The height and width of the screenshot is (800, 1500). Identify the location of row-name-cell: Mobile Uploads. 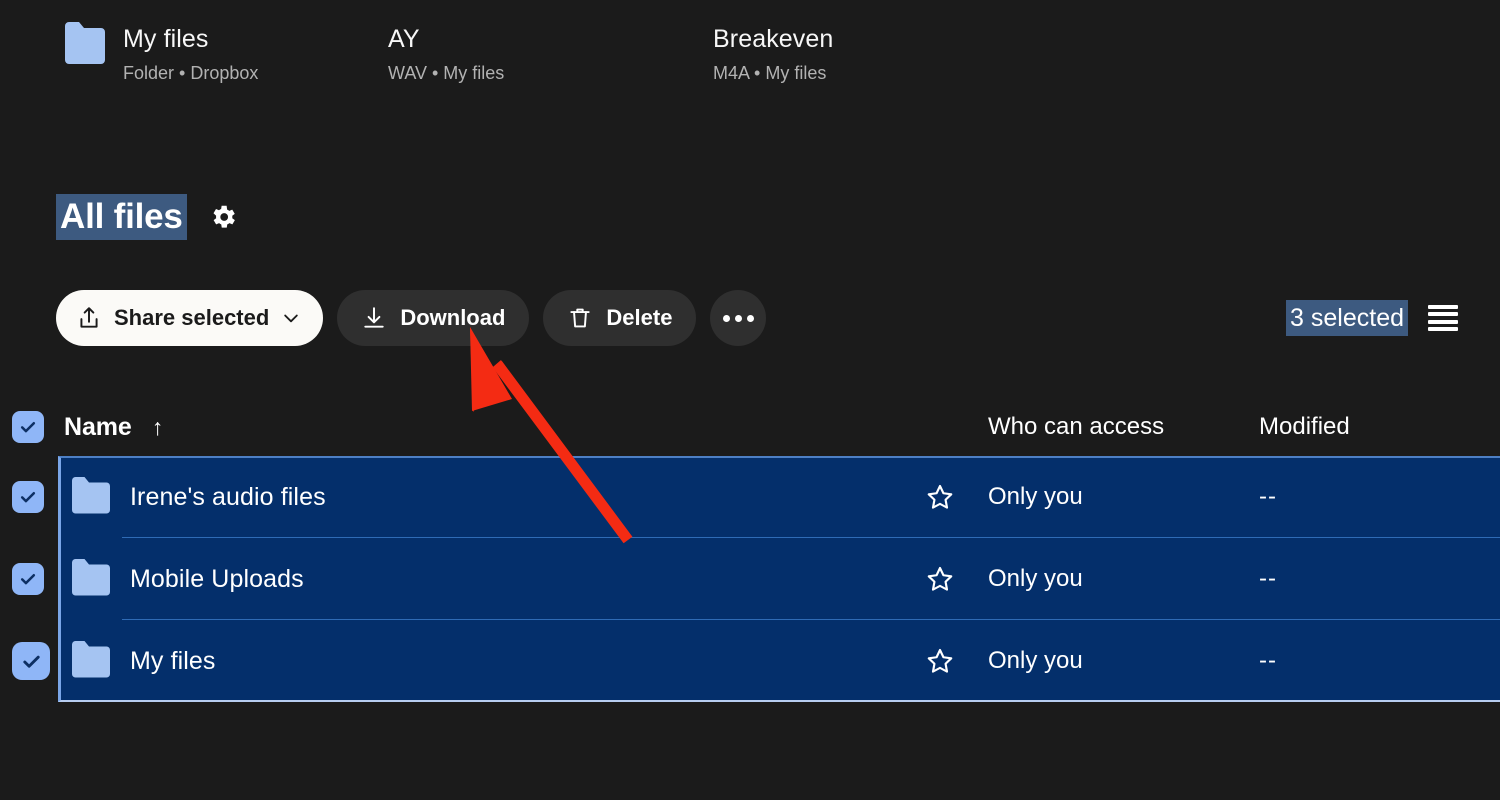
(188, 579).